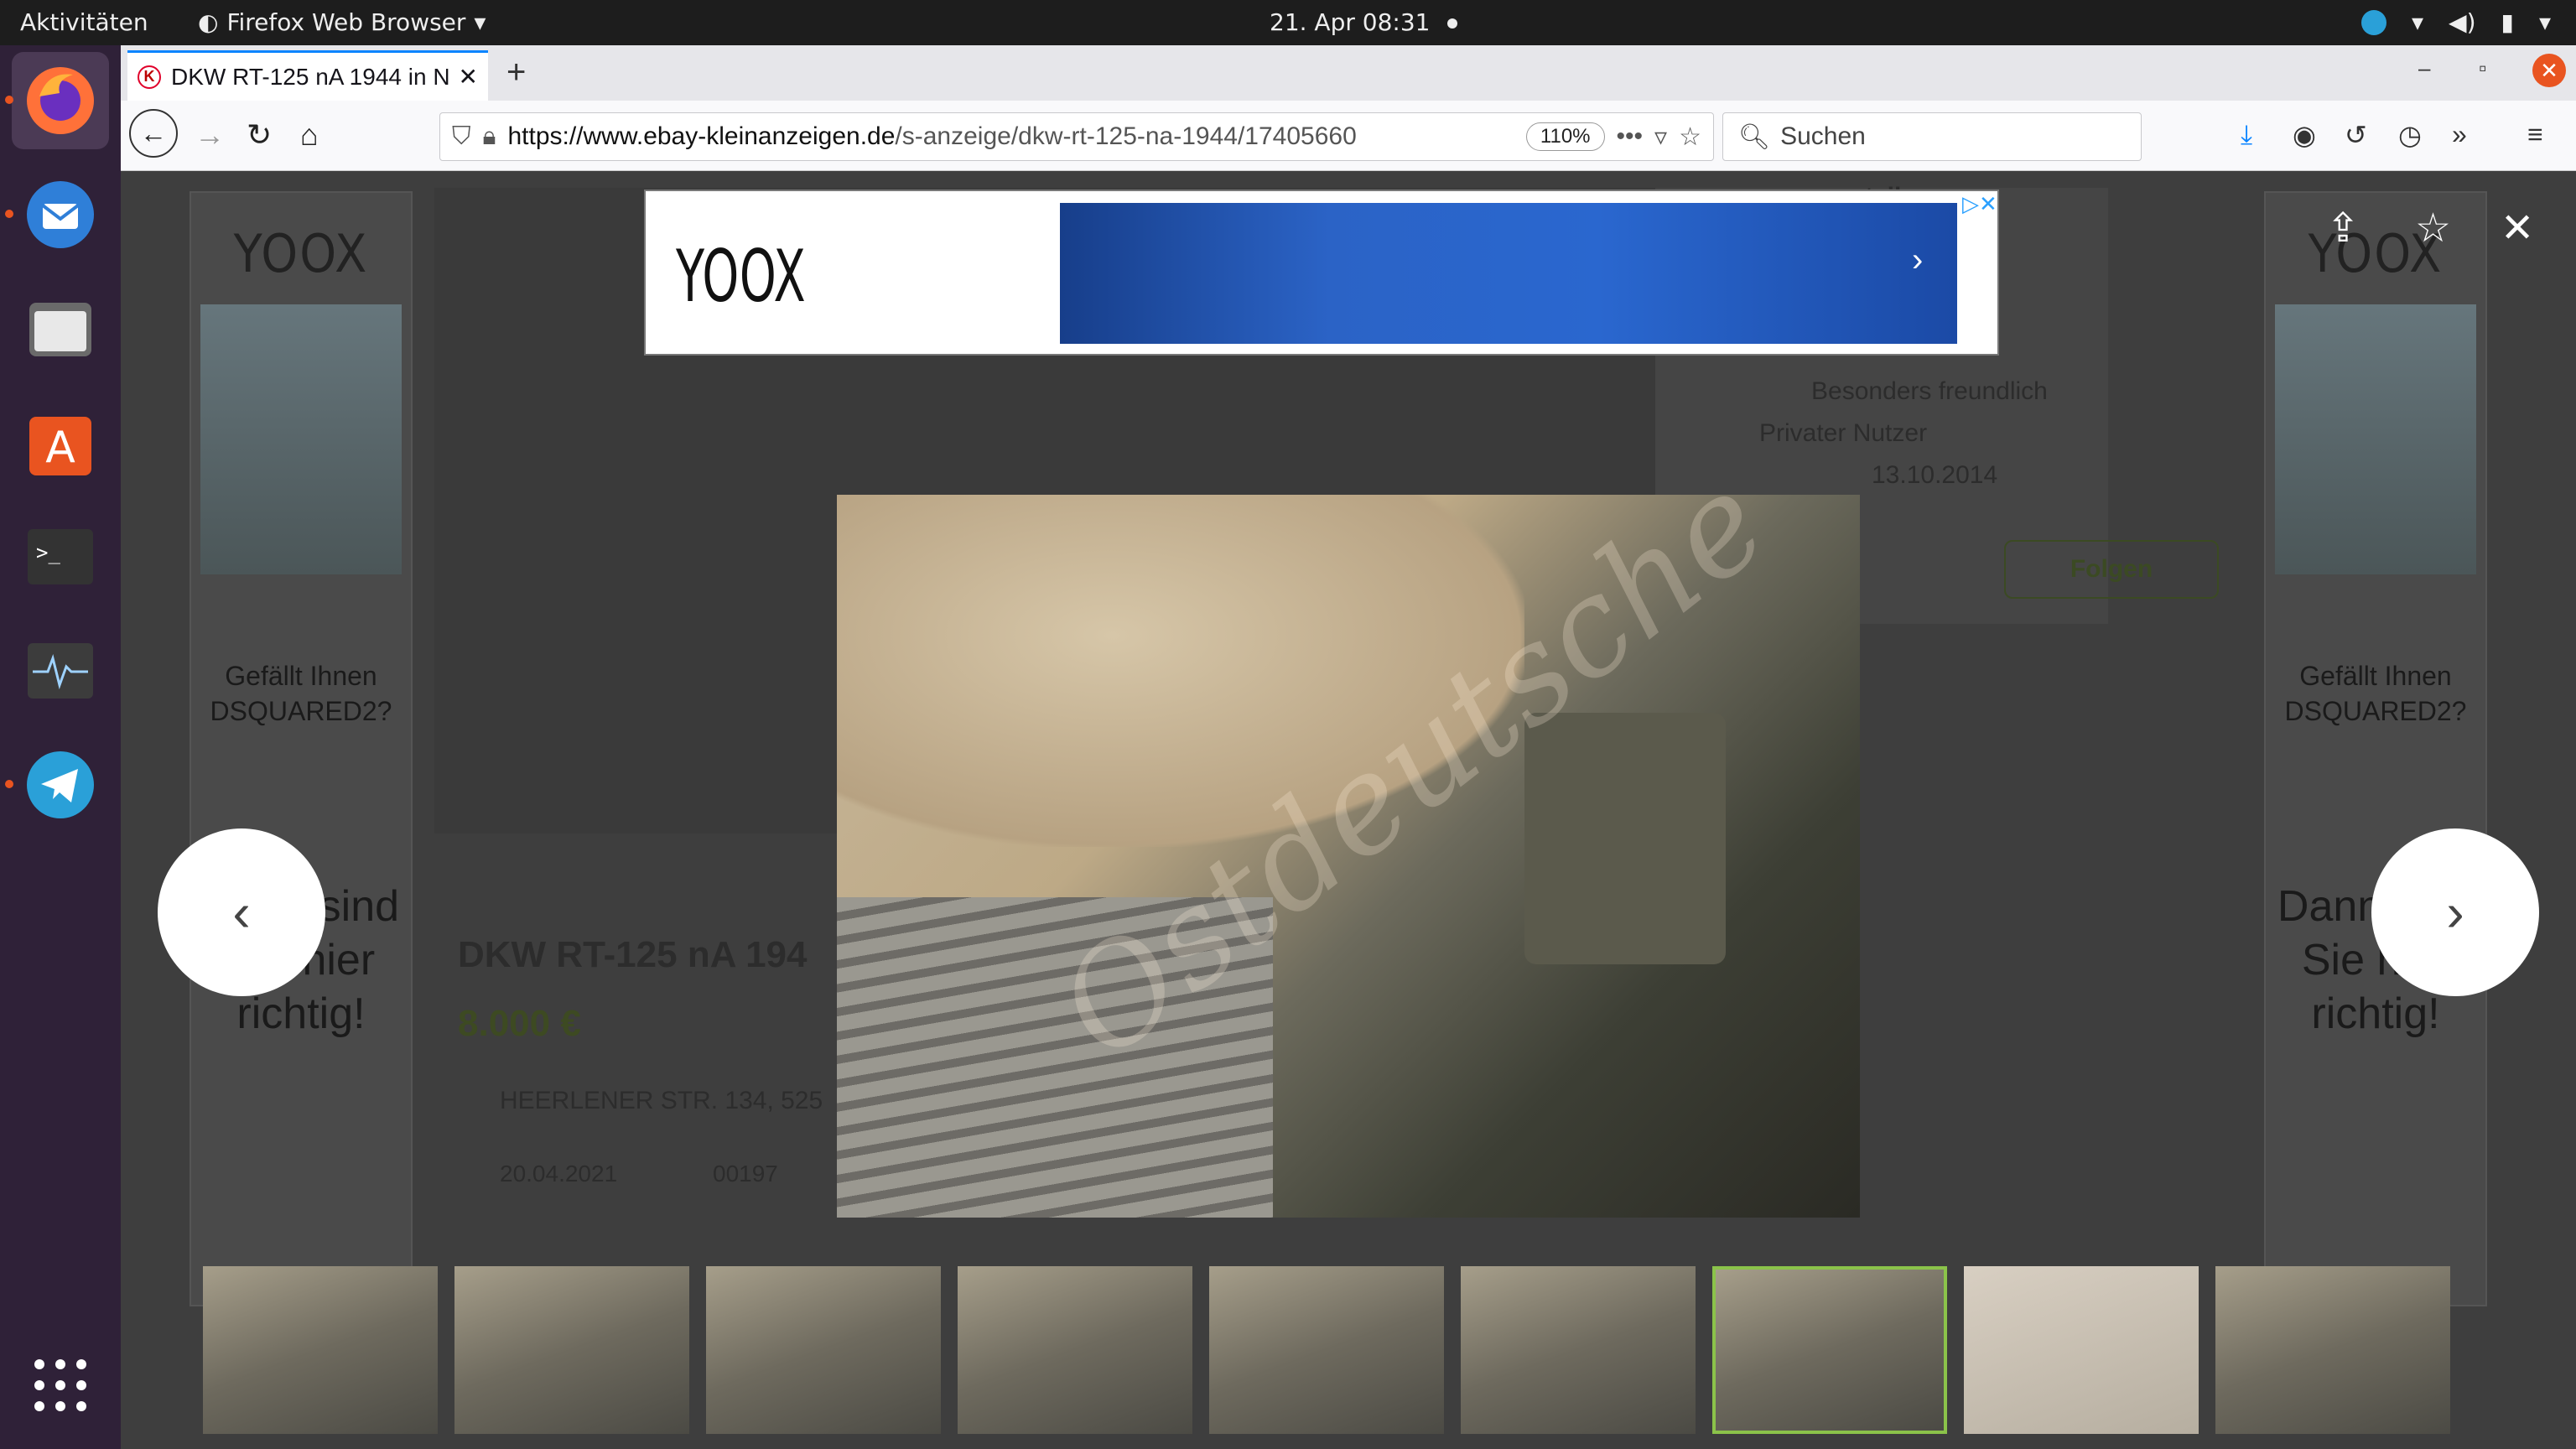  I want to click on close-tab-icon: ✕, so click(468, 77).